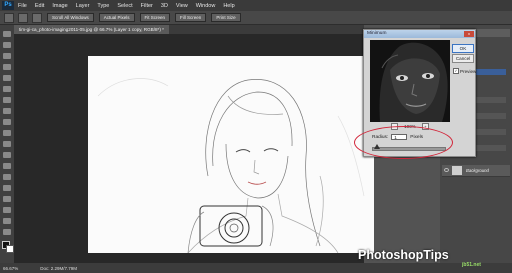  What do you see at coordinates (191, 17) in the screenshot?
I see `fill-screen-button: Fill Screen` at bounding box center [191, 17].